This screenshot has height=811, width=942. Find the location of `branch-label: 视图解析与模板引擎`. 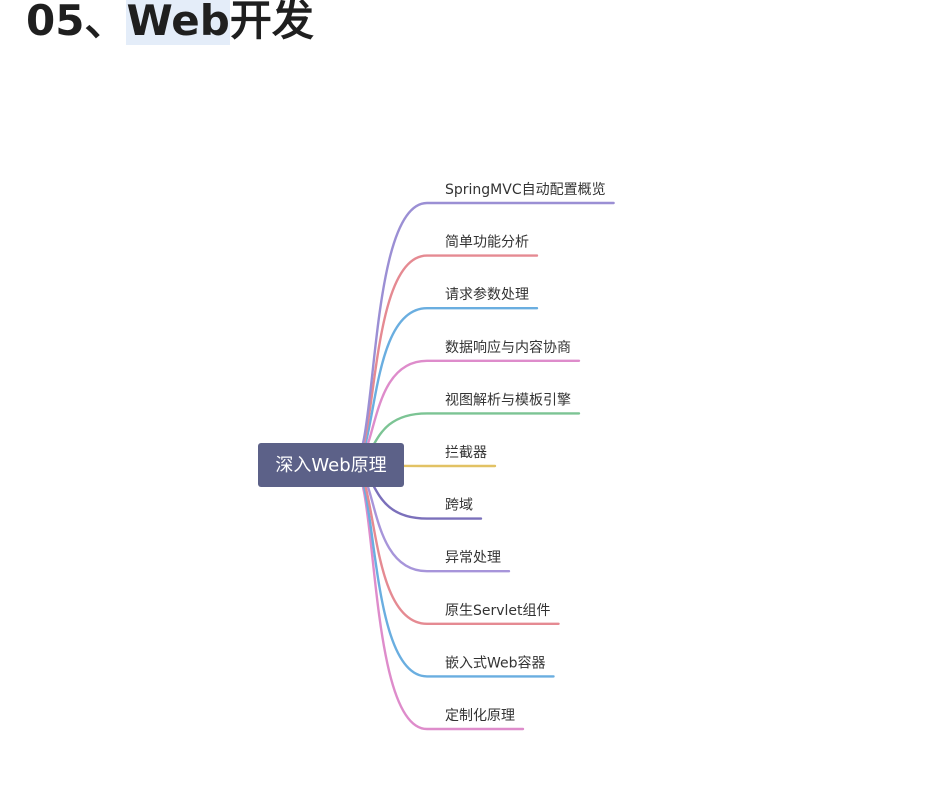

branch-label: 视图解析与模板引擎 is located at coordinates (508, 400).